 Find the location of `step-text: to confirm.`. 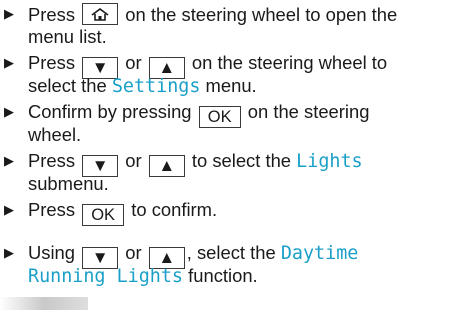

step-text: to confirm. is located at coordinates (174, 209).